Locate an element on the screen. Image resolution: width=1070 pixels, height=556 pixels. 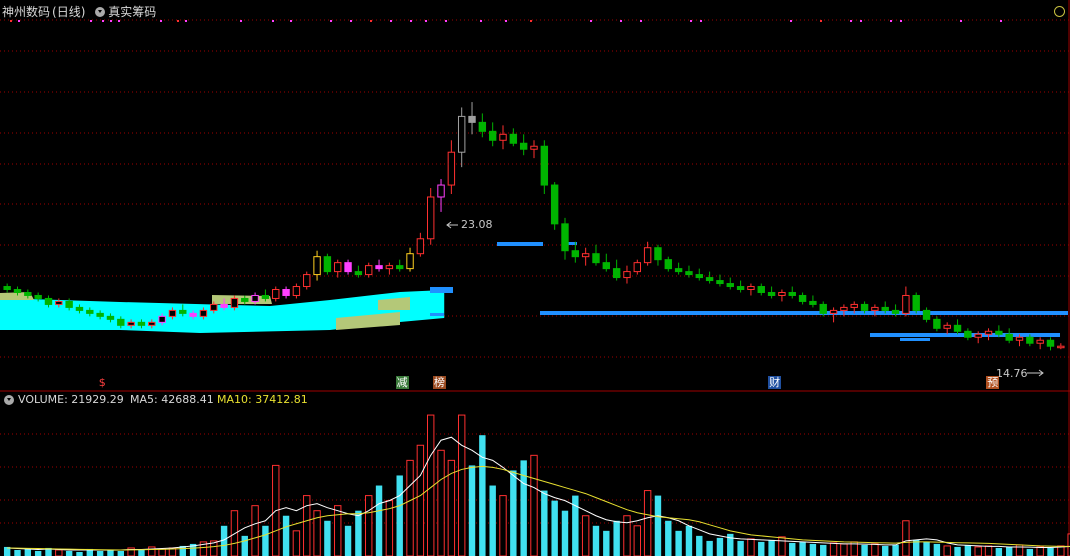
period-label: (日线) is located at coordinates (68, 12).